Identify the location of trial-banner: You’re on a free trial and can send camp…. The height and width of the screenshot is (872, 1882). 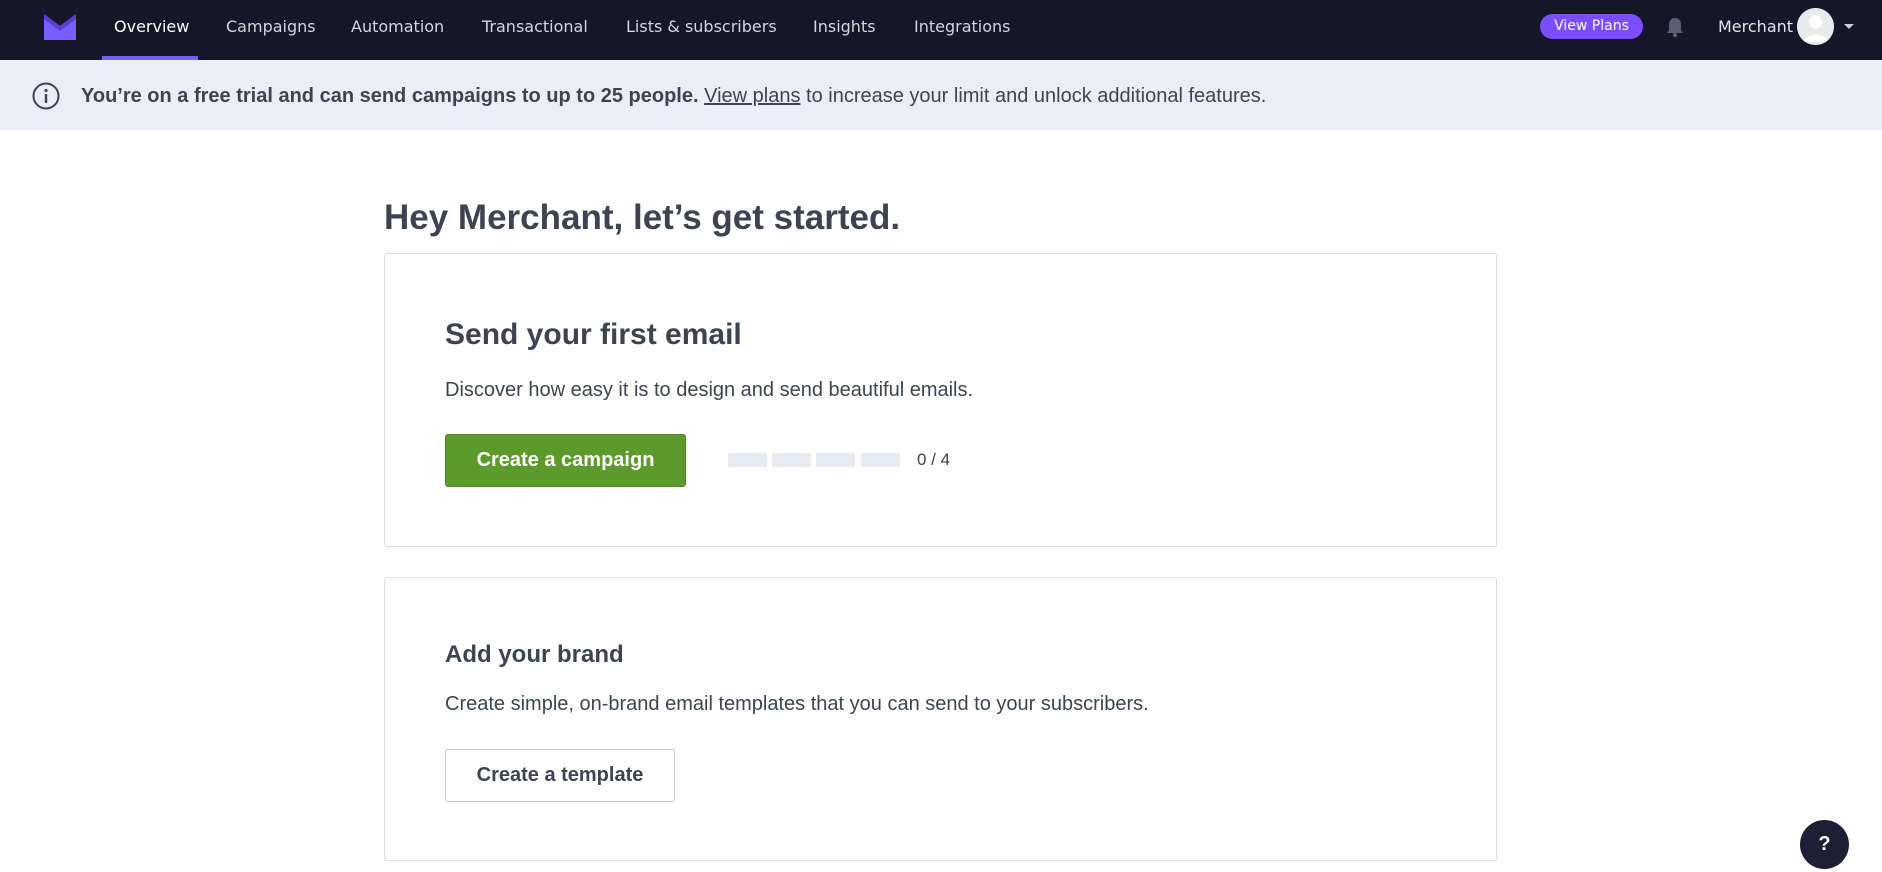
(941, 95).